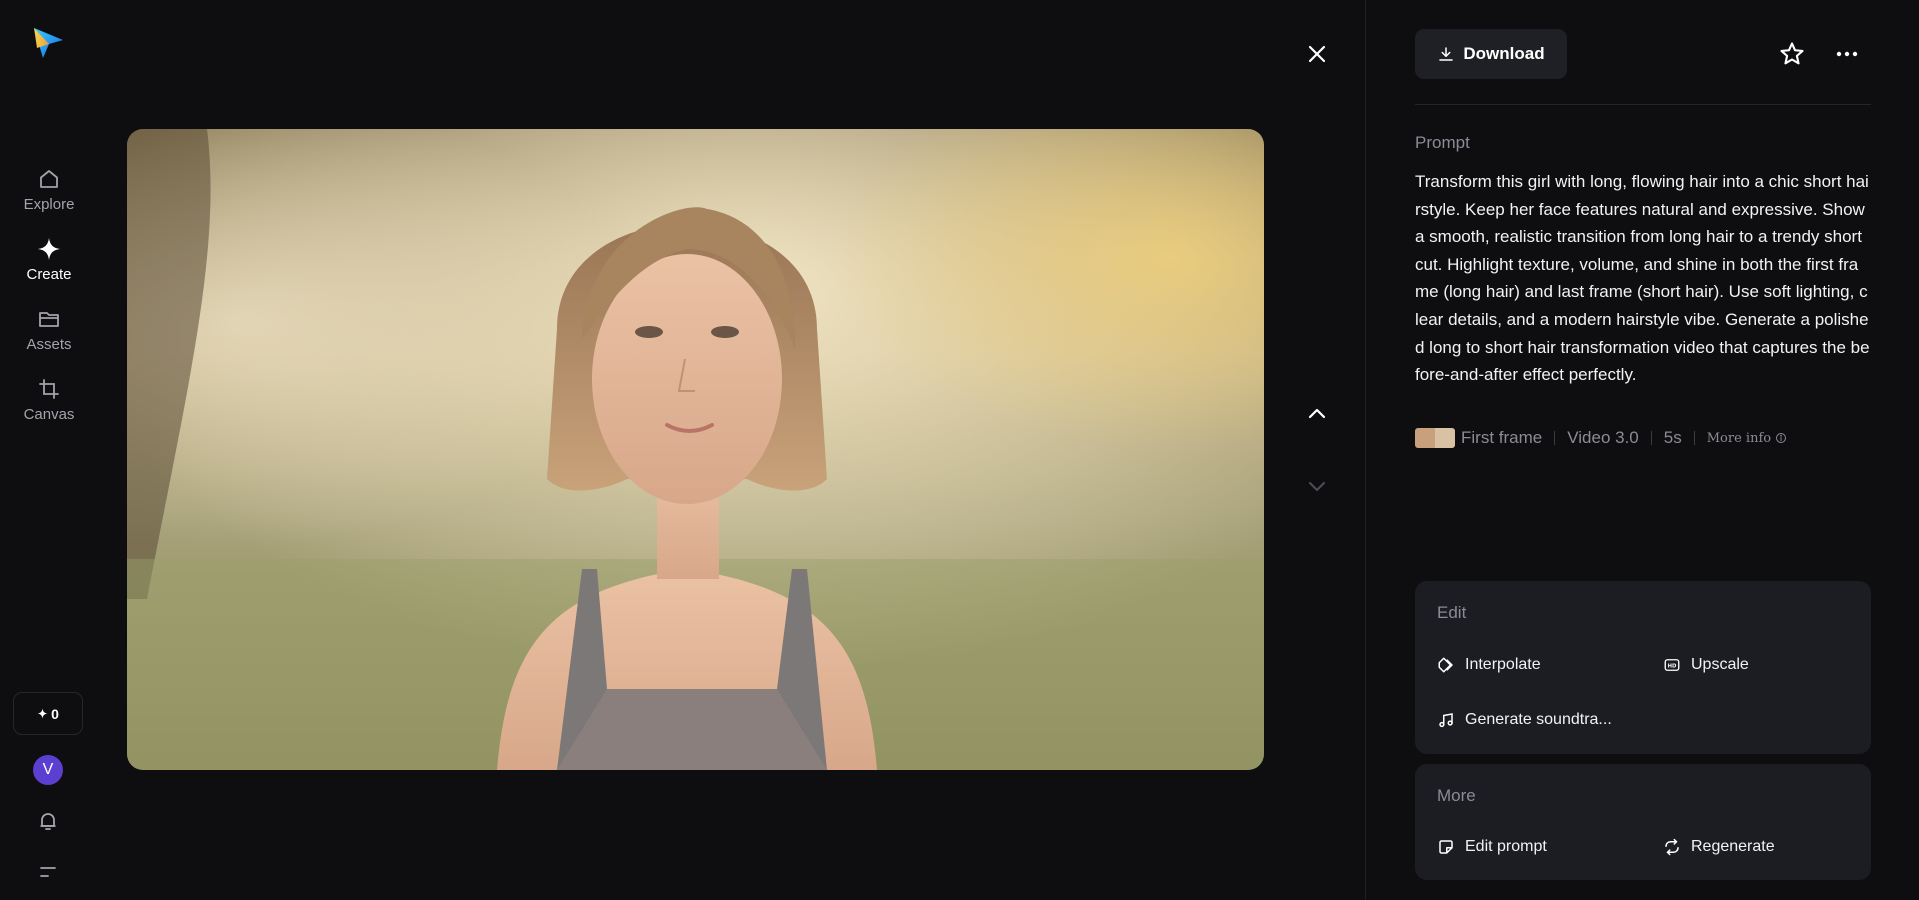 This screenshot has height=900, width=1919. Describe the element at coordinates (1733, 846) in the screenshot. I see `regenerate-label: Regenerate` at that location.